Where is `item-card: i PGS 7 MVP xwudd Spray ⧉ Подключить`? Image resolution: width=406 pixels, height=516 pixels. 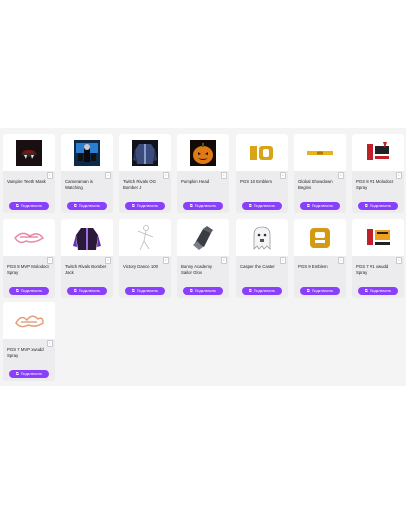 item-card: i PGS 7 MVP xwudd Spray ⧉ Подключить is located at coordinates (29, 341).